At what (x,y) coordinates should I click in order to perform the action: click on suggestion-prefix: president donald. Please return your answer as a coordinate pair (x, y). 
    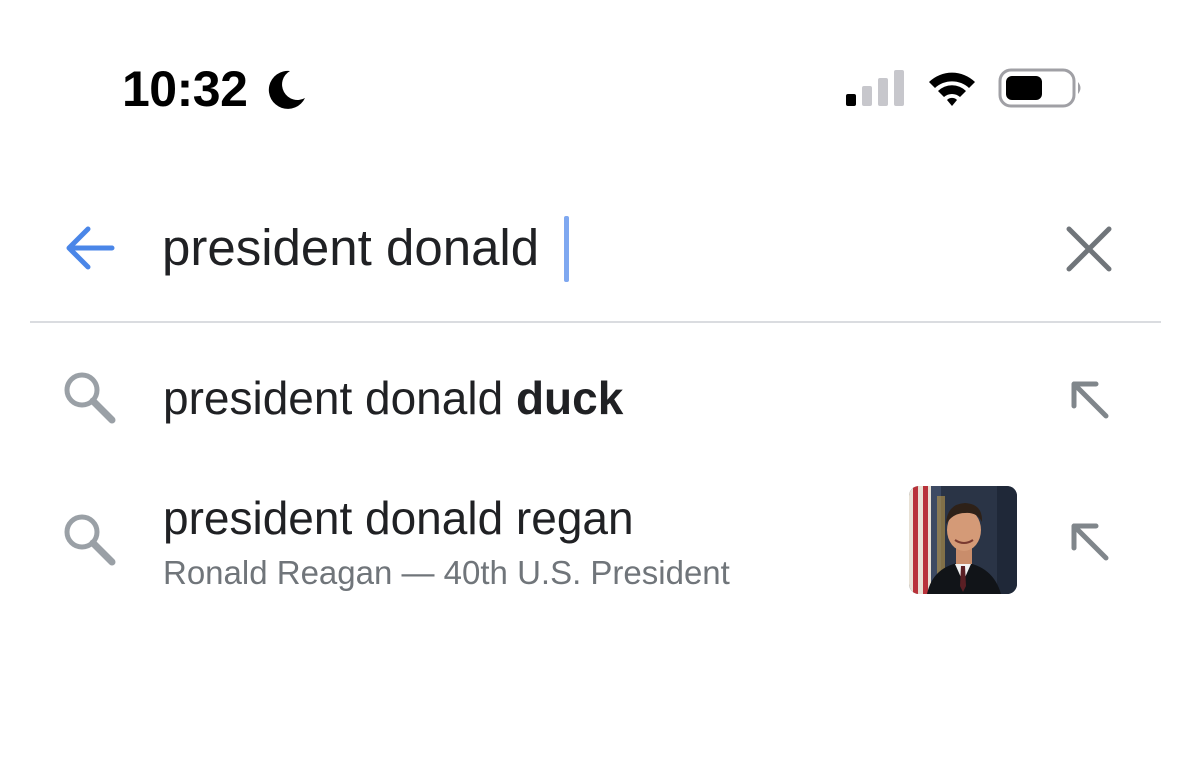
    Looking at the image, I should click on (339, 398).